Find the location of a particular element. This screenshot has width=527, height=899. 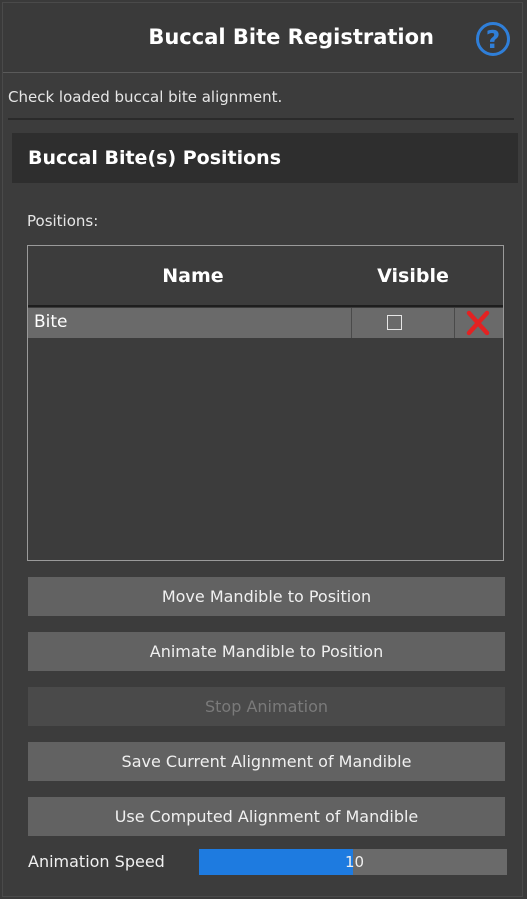

panel-description: Check loaded buccal bite alignment. is located at coordinates (145, 97).